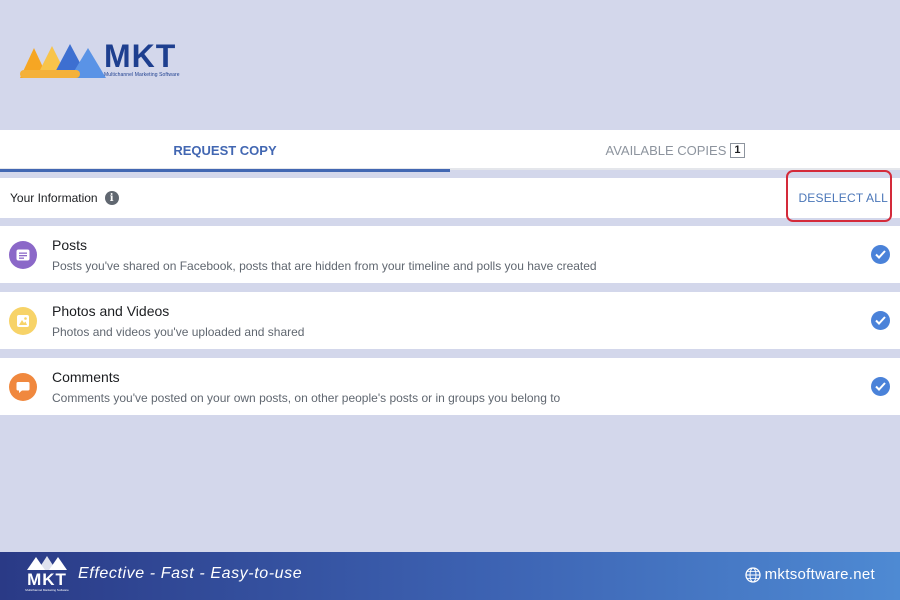  Describe the element at coordinates (819, 574) in the screenshot. I see `website-text: mktsoftware.net` at that location.